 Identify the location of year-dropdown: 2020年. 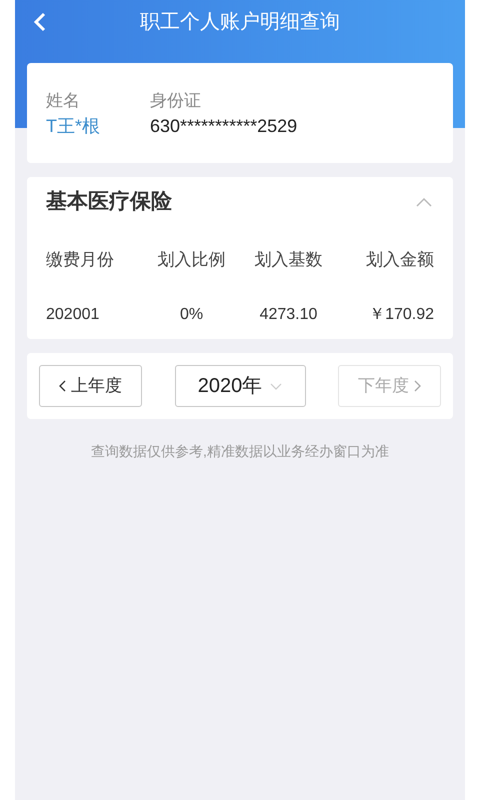
(240, 386).